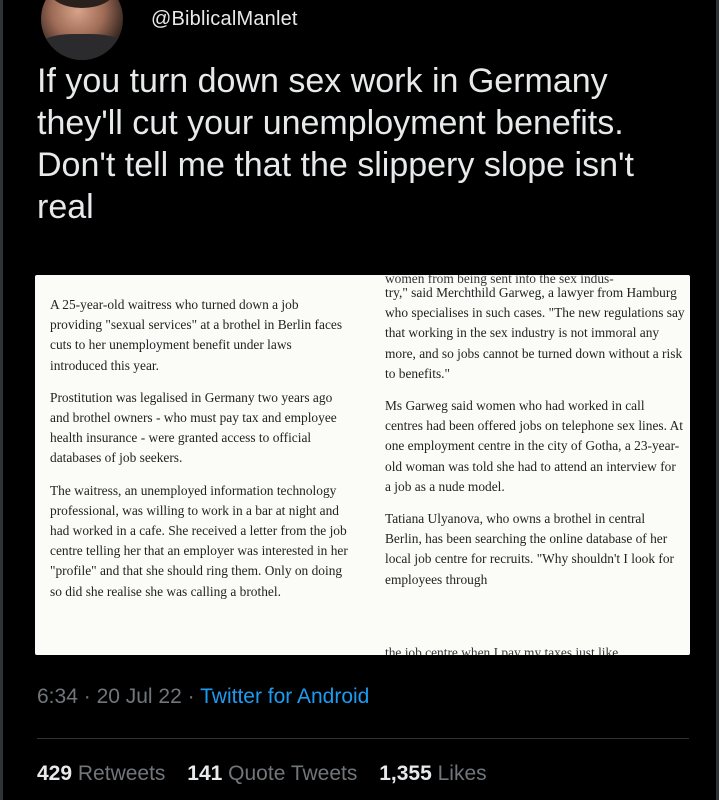 Image resolution: width=719 pixels, height=800 pixels. What do you see at coordinates (284, 696) in the screenshot?
I see `tweet-client-link: Twitter for Android` at bounding box center [284, 696].